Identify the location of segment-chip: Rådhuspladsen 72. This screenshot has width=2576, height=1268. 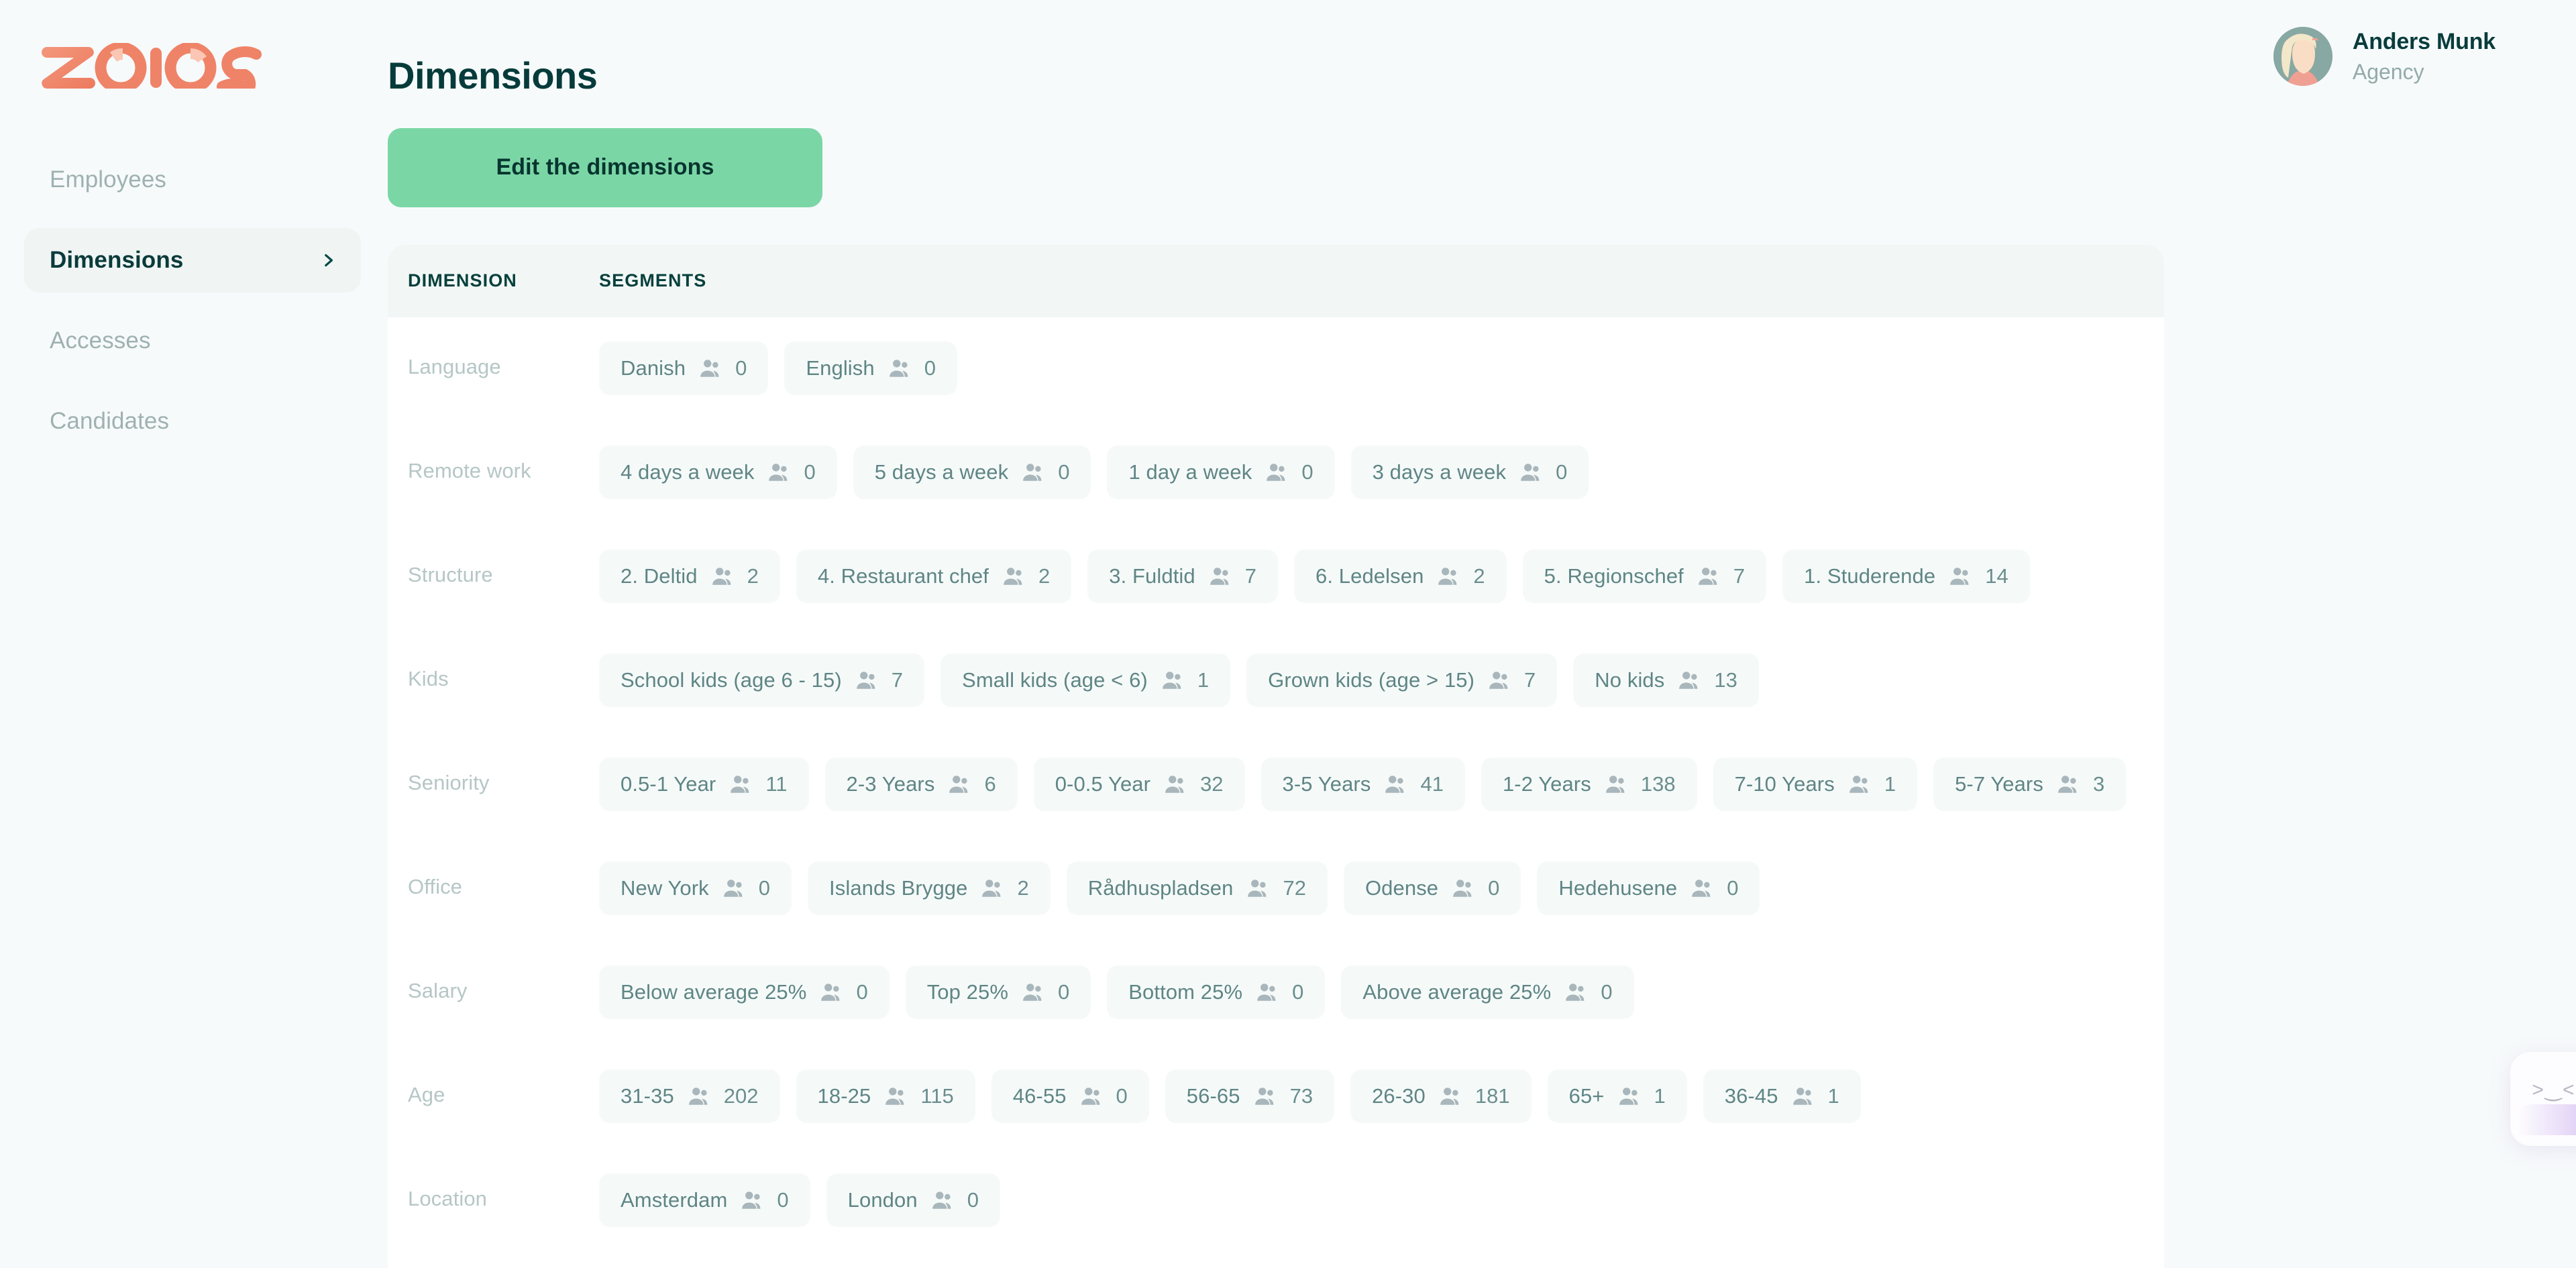
(1197, 888).